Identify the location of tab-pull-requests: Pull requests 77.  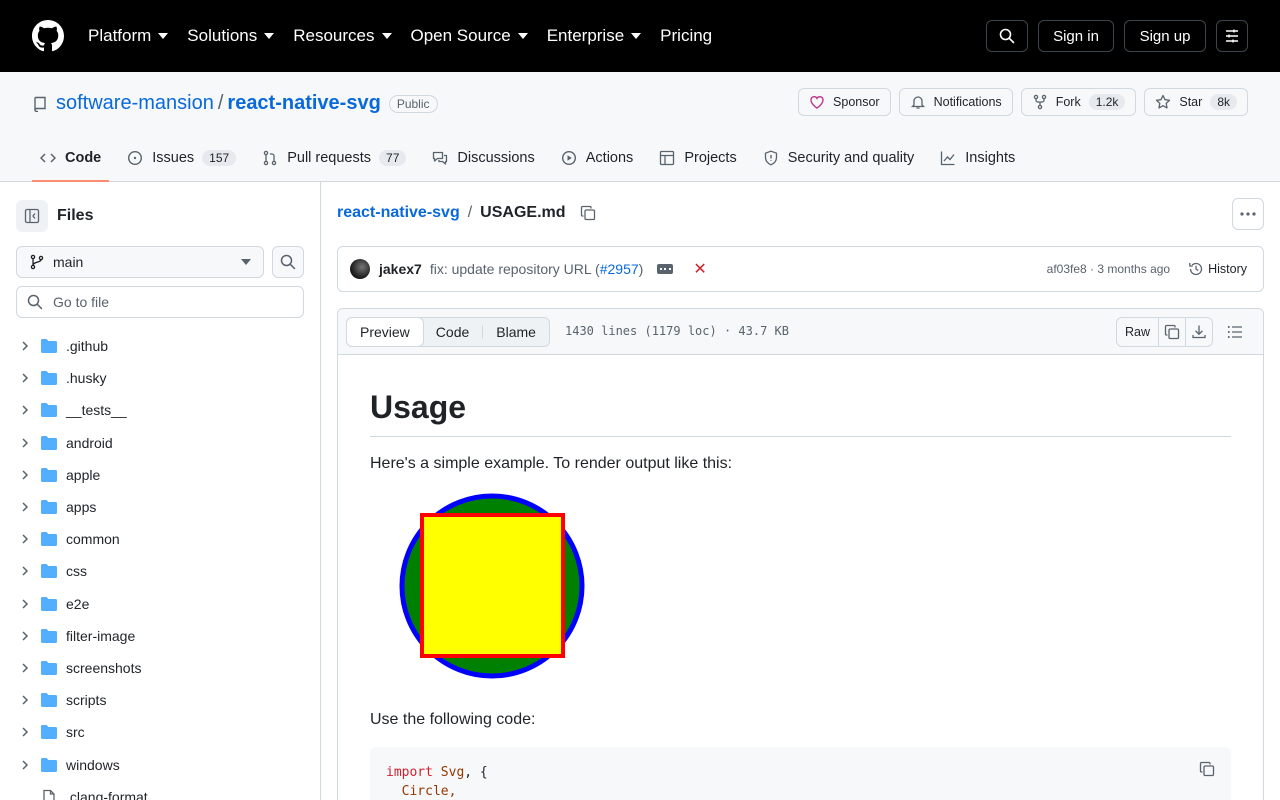
(334, 158).